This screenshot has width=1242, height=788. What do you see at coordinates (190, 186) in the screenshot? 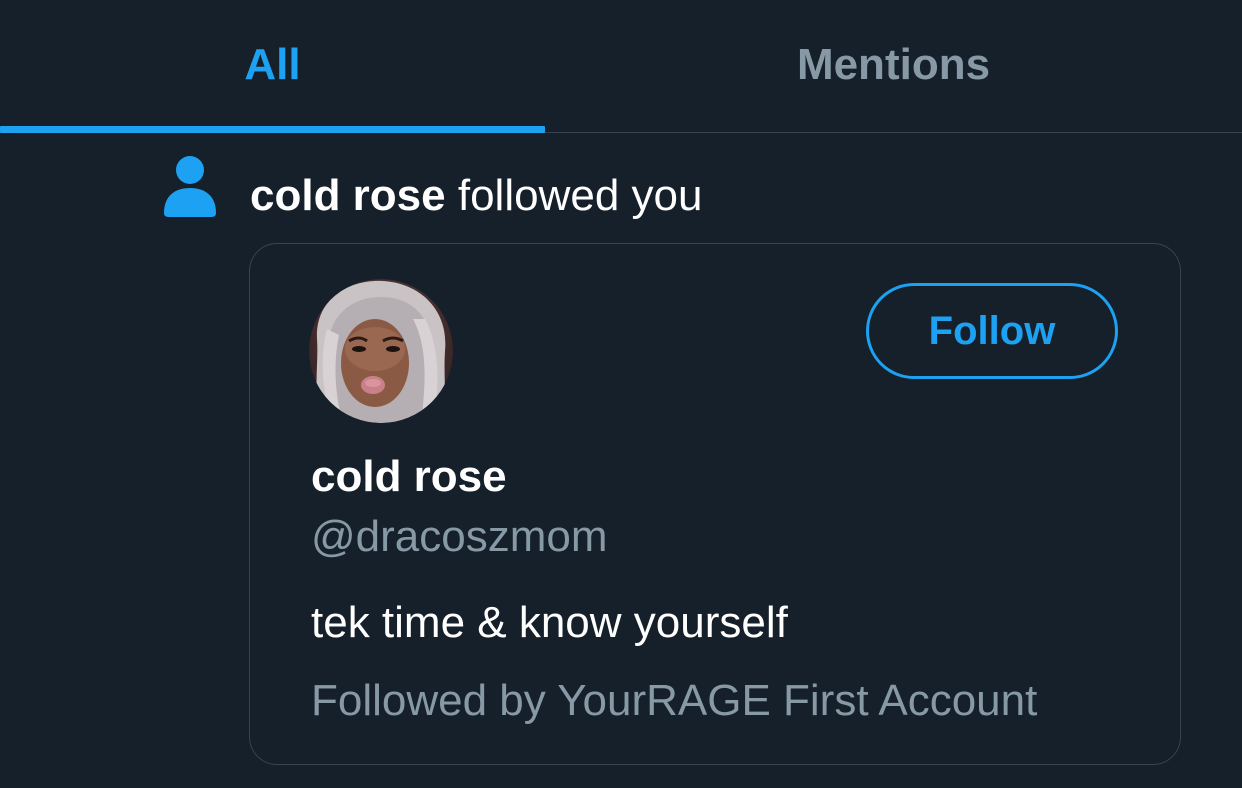
I see `person-icon` at bounding box center [190, 186].